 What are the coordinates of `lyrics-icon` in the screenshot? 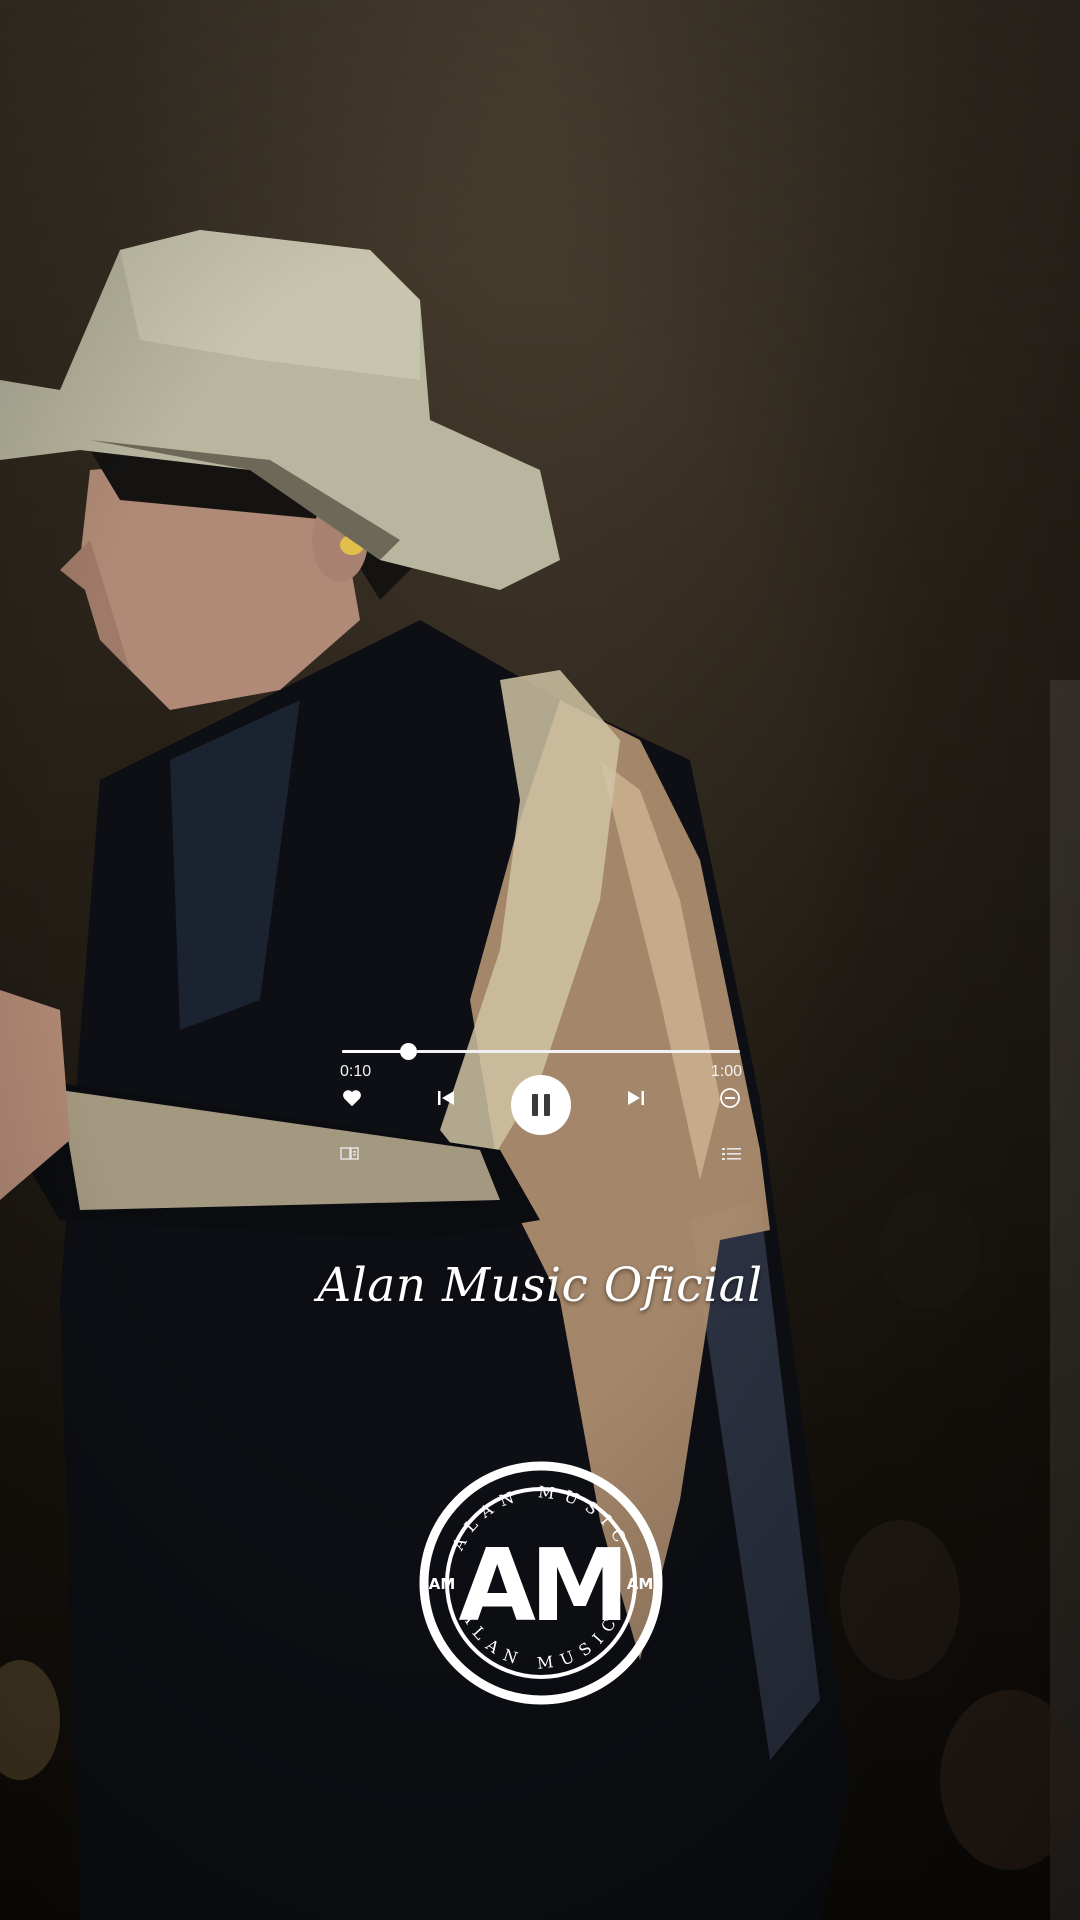 It's located at (349, 1153).